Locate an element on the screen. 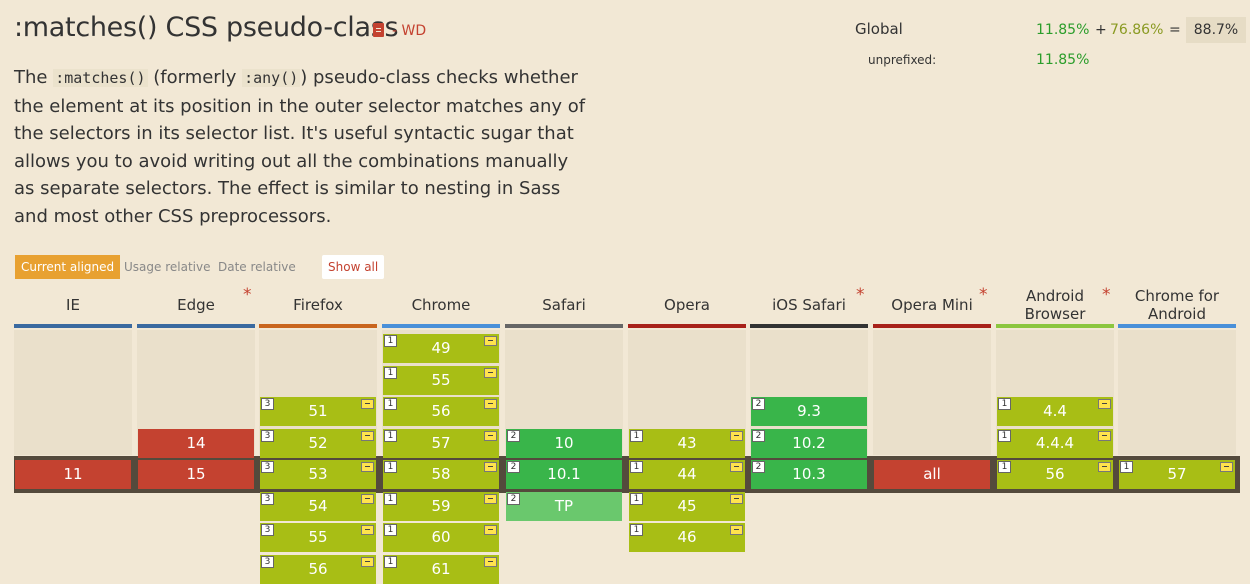 This screenshot has height=584, width=1250. version-cell: 43 1 is located at coordinates (687, 443).